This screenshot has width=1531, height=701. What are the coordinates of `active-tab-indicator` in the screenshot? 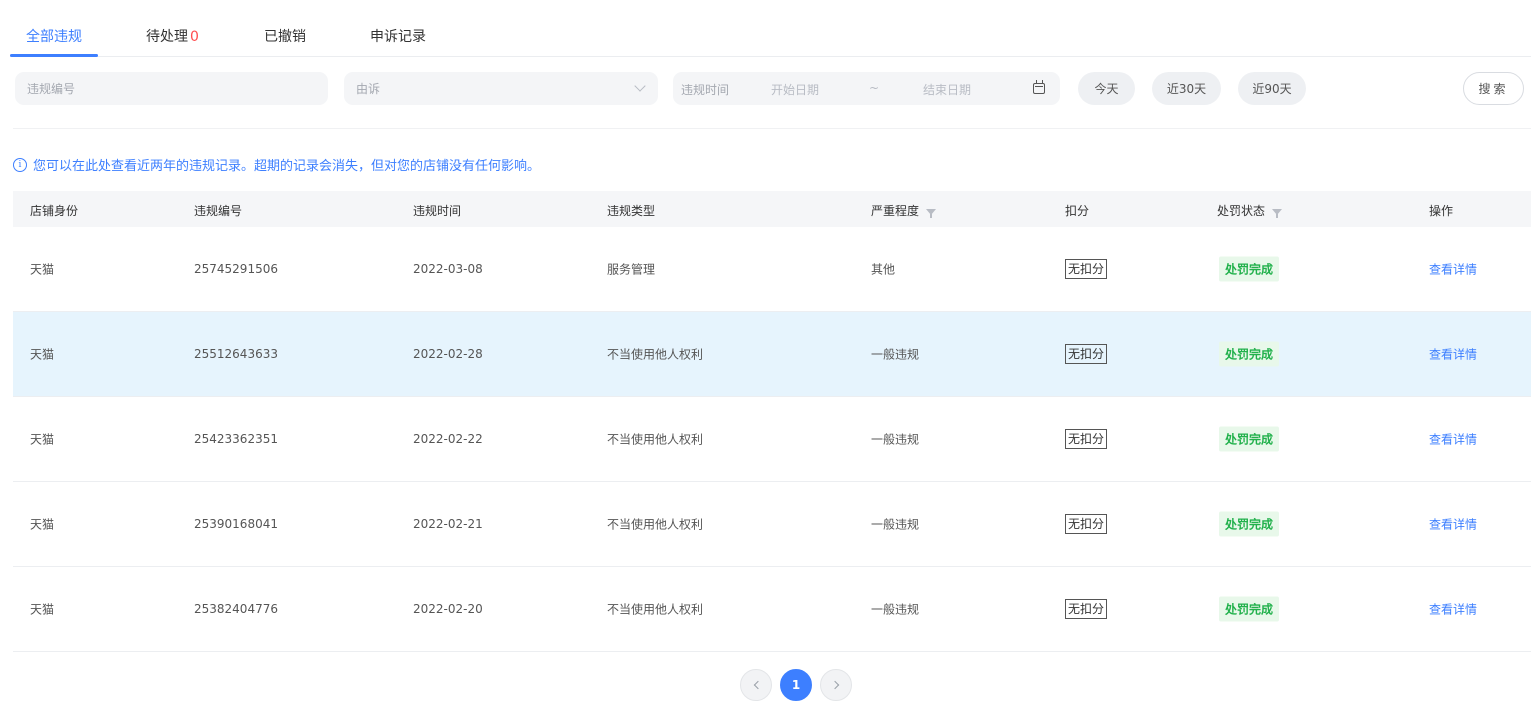 It's located at (54, 55).